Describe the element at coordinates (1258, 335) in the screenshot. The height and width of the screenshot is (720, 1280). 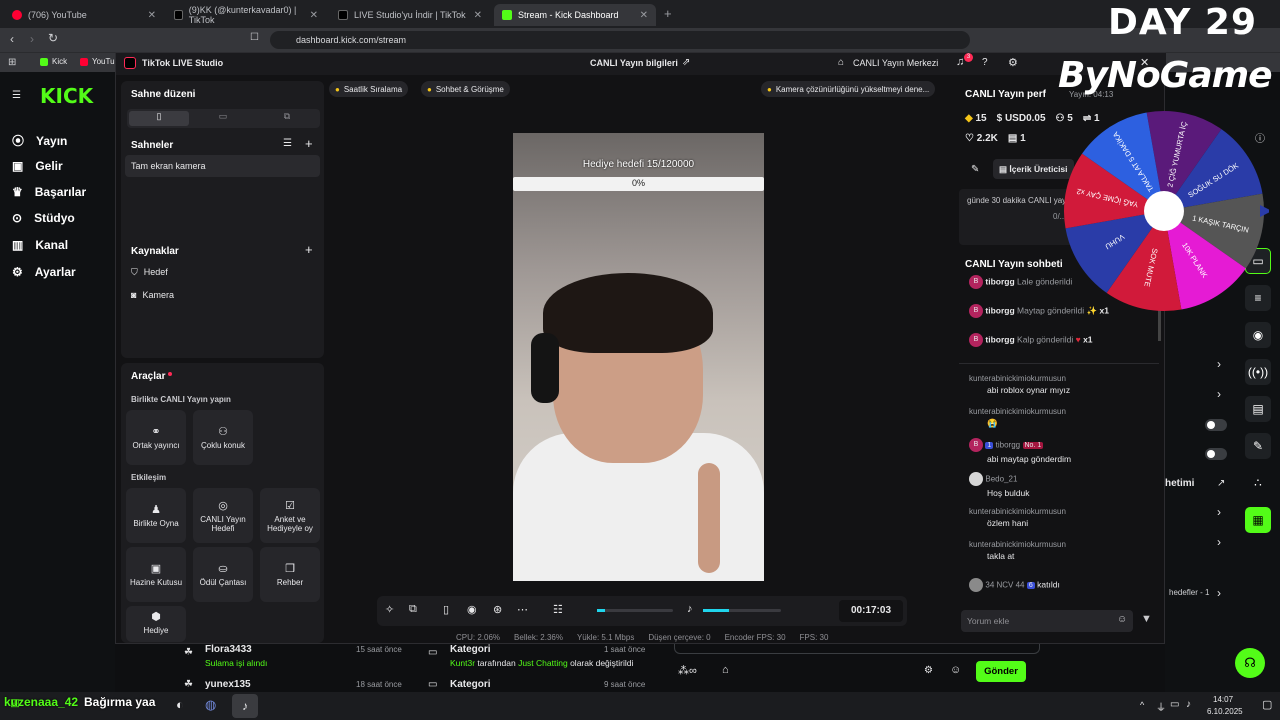
I see `message-tool-button: ◉` at that location.